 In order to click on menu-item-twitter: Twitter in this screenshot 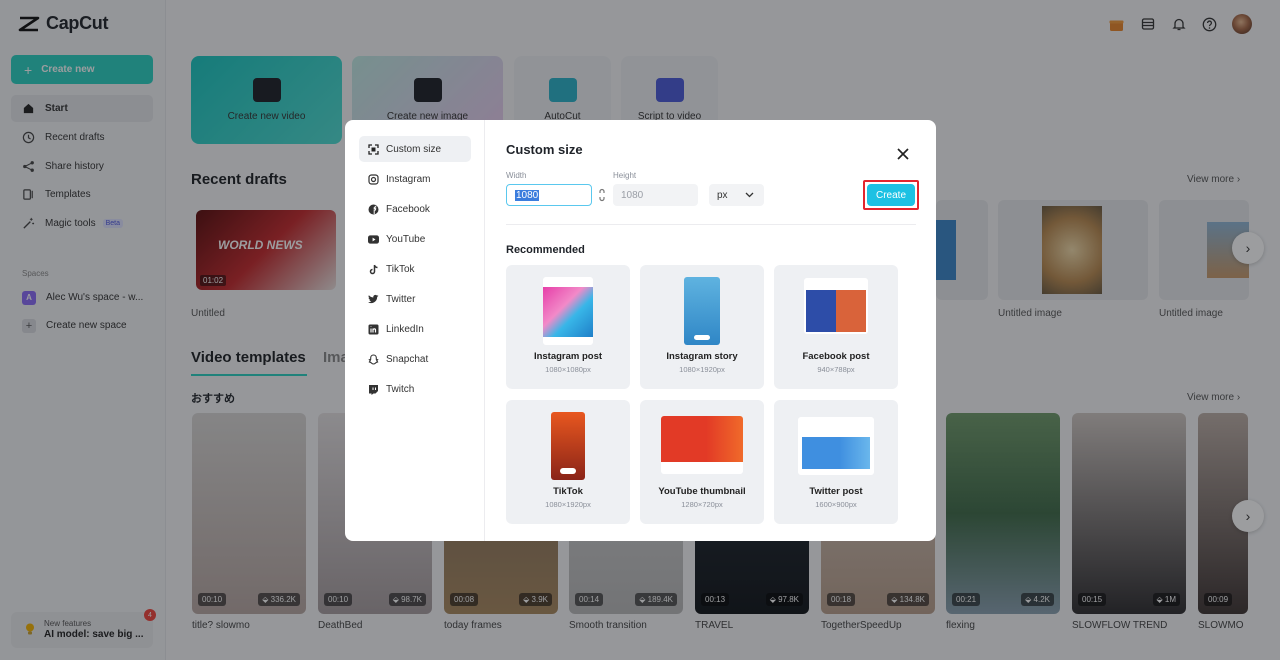, I will do `click(415, 299)`.